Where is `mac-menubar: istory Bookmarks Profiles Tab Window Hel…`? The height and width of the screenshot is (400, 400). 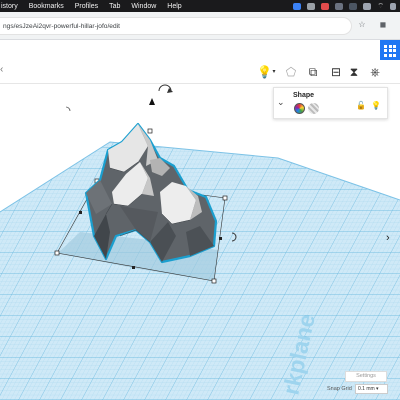
mac-menubar: istory Bookmarks Profiles Tab Window Hel… is located at coordinates (200, 6).